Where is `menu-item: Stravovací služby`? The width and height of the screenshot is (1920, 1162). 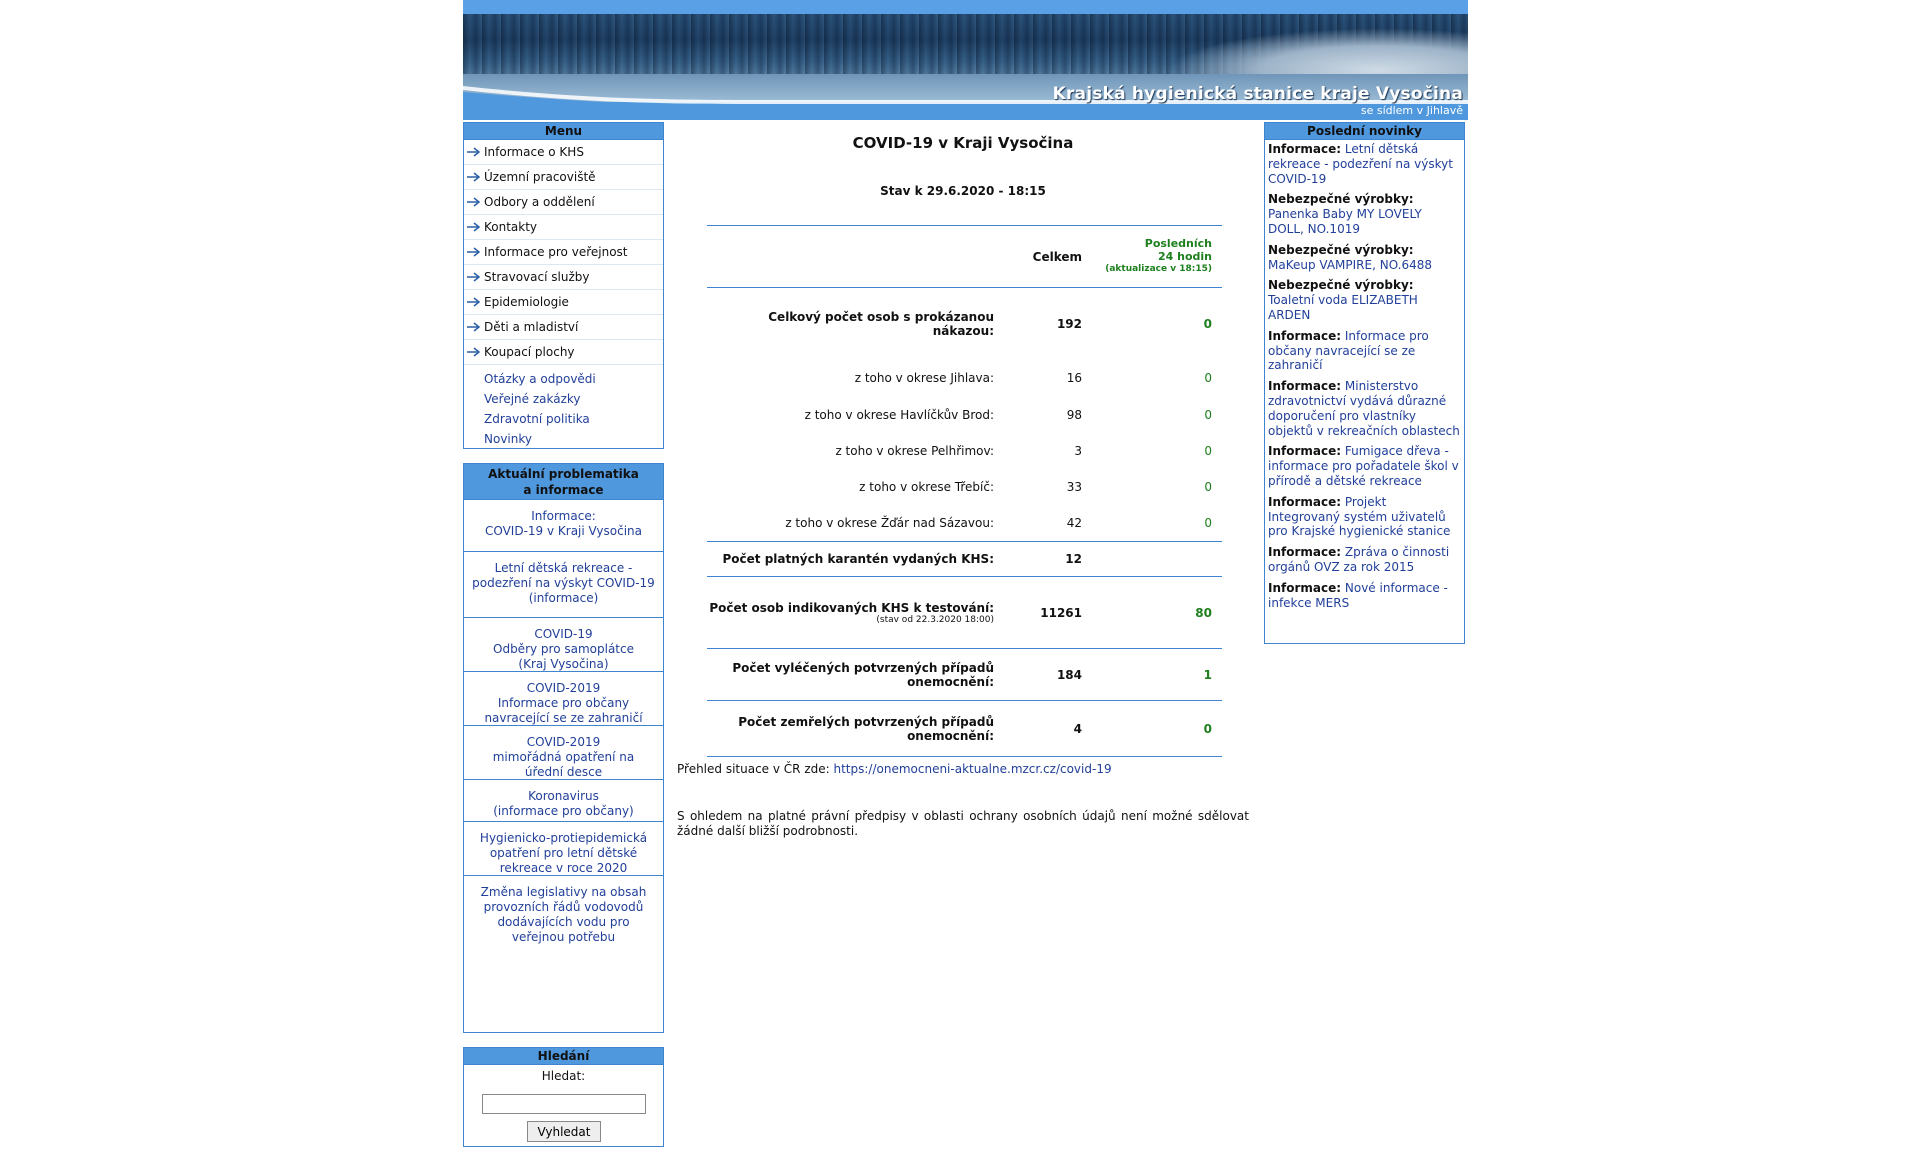
menu-item: Stravovací služby is located at coordinates (563, 277).